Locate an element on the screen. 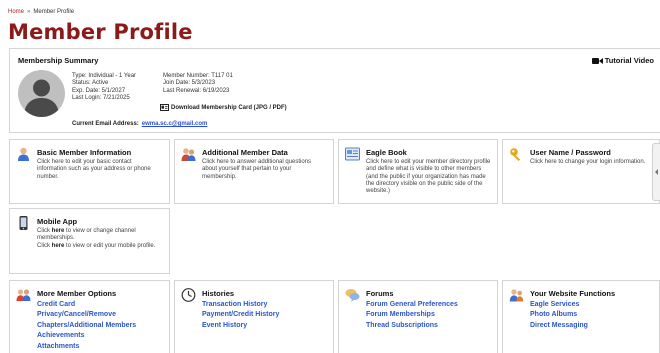  breadcrumb-current: Member Profile is located at coordinates (54, 12).